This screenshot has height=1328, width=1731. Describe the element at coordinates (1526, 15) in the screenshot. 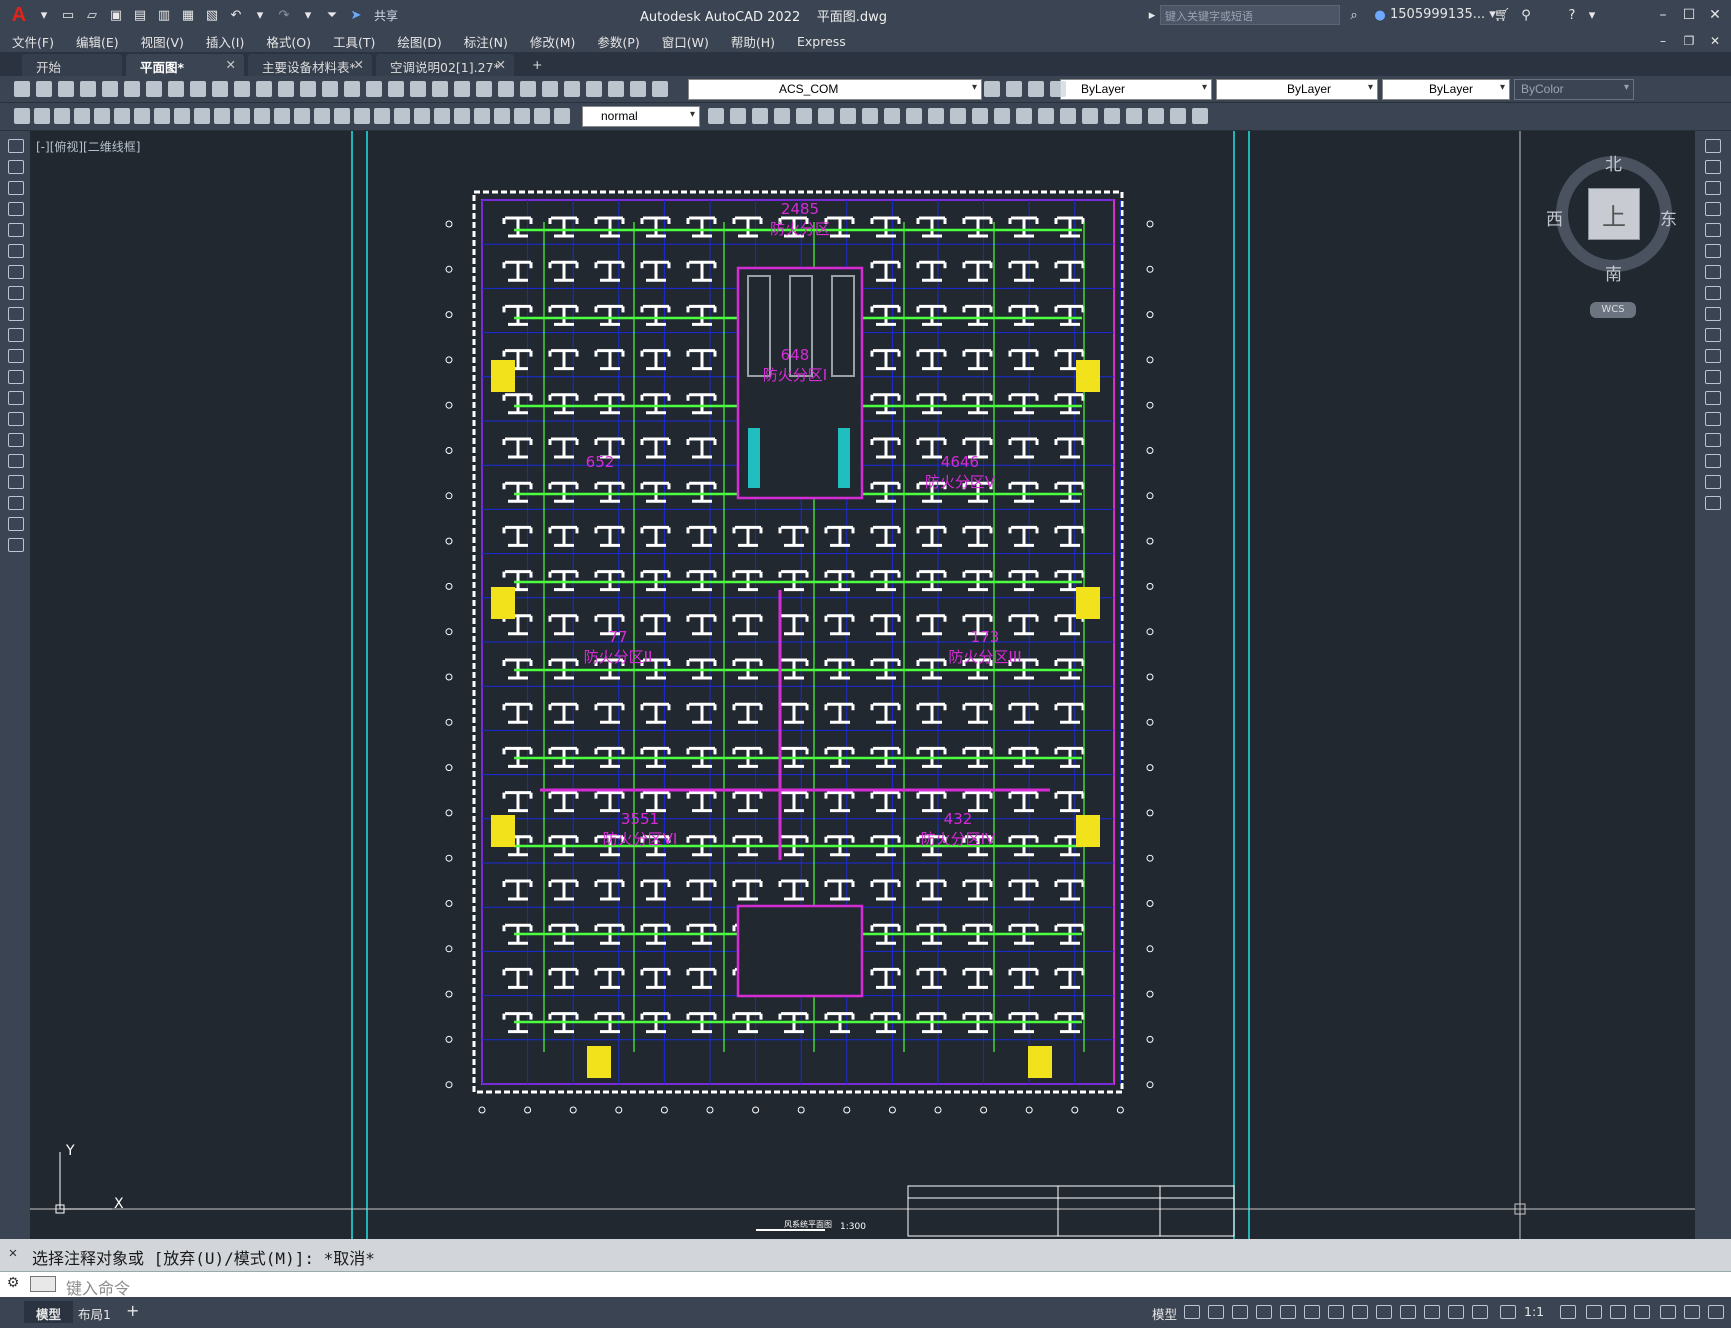

I see `autodesk-app-icon: ⚲` at that location.